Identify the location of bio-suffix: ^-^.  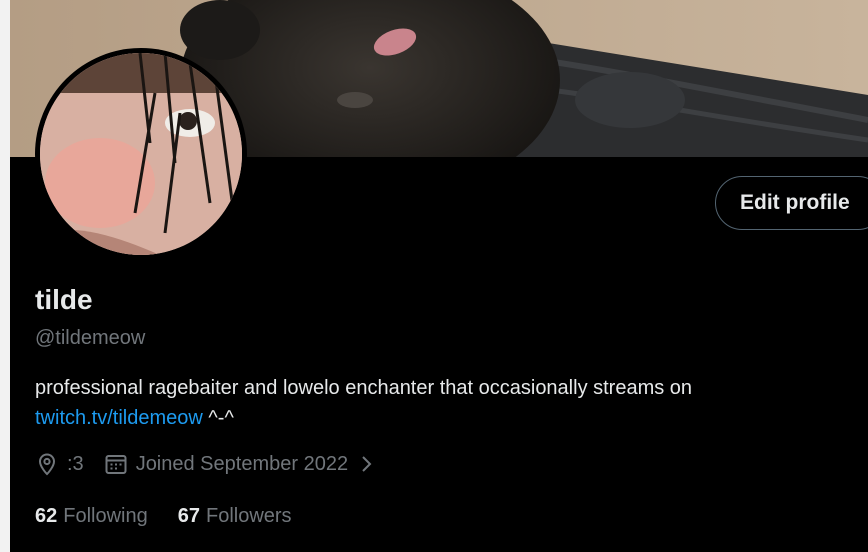
(221, 418).